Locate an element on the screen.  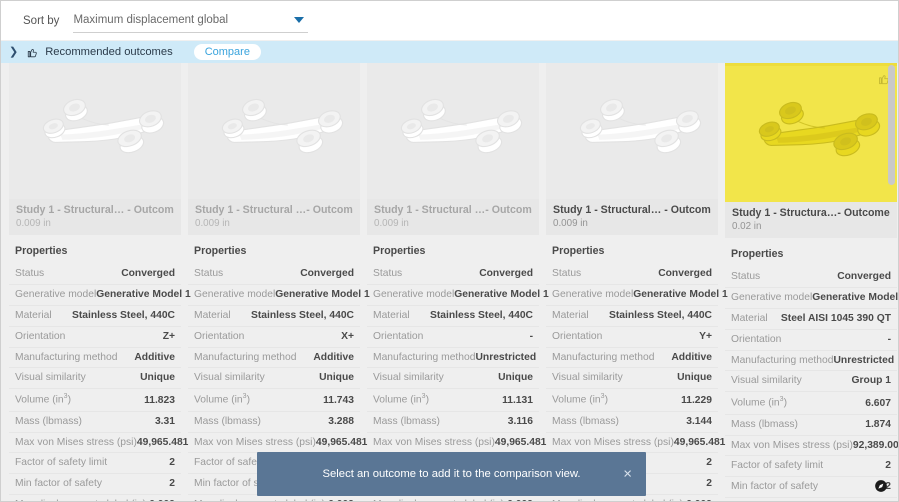
outcome-title: Study 1 - Structural …- Outcome 1 is located at coordinates (453, 210).